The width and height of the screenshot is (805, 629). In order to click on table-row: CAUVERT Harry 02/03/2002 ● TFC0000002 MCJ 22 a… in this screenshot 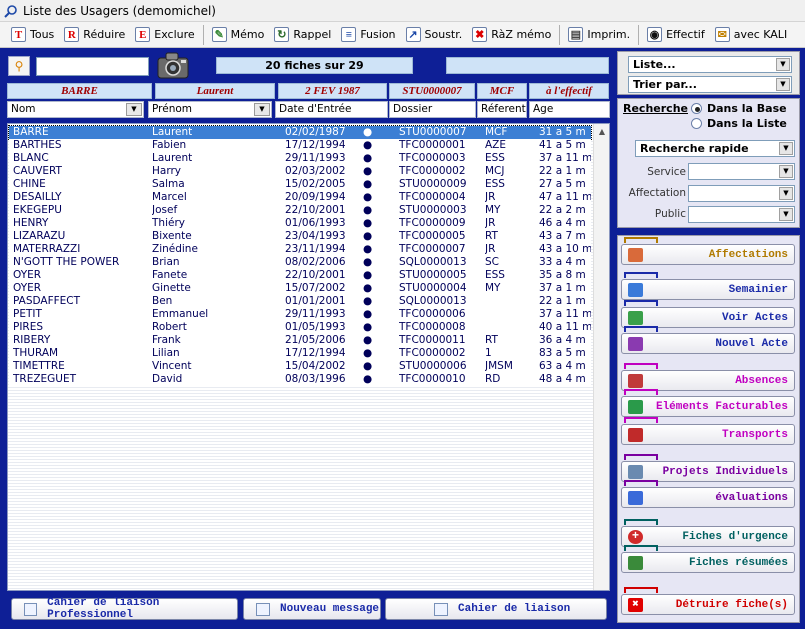, I will do `click(300, 171)`.